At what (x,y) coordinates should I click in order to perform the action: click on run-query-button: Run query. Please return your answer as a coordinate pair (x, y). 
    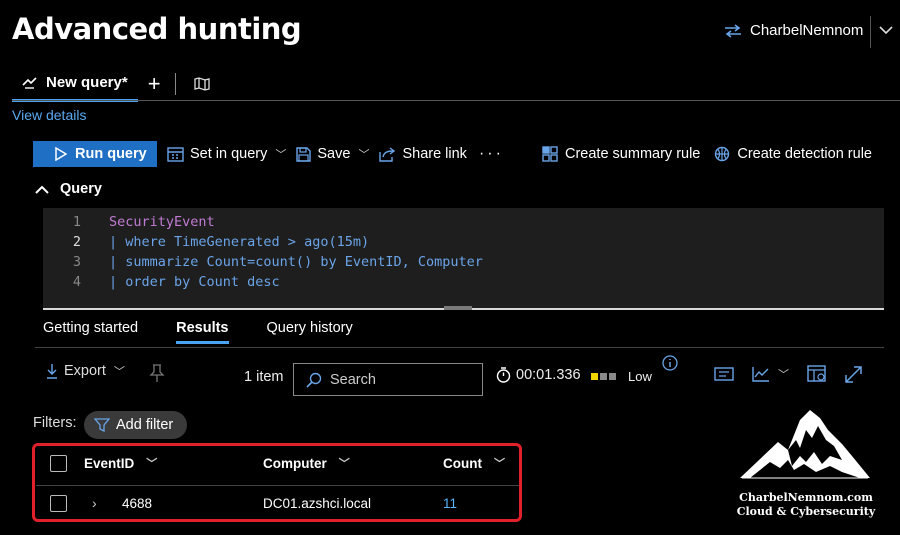
    Looking at the image, I should click on (95, 154).